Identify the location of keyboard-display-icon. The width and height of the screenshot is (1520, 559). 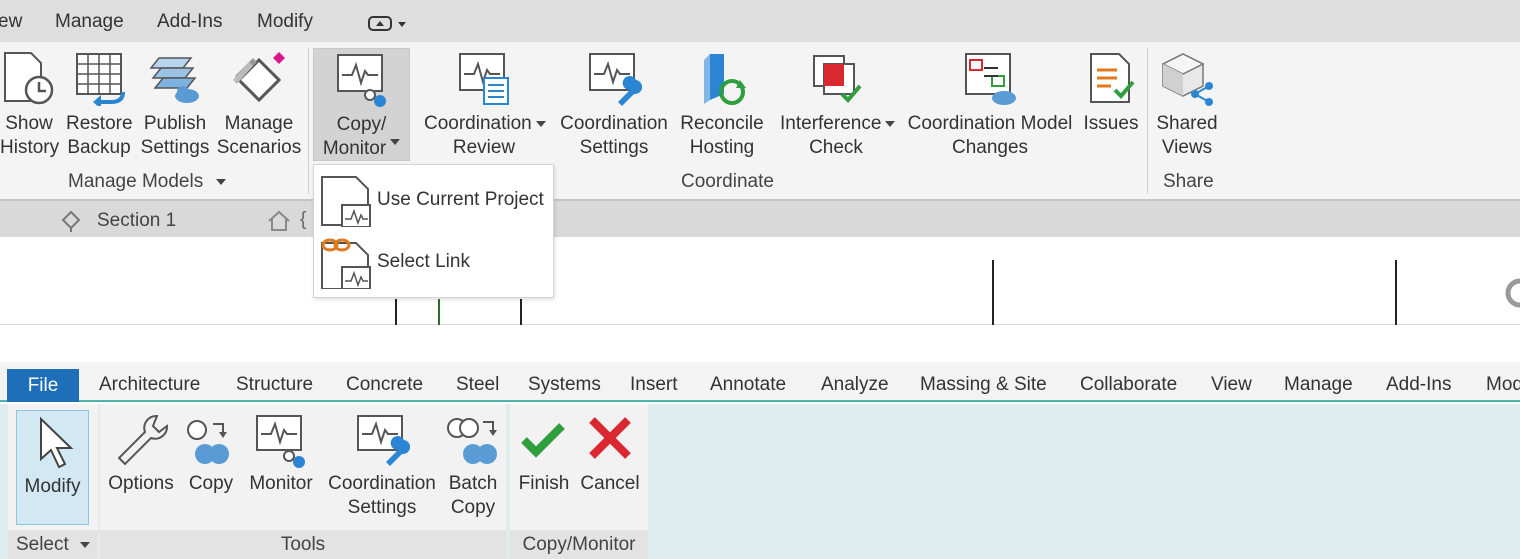
(387, 23).